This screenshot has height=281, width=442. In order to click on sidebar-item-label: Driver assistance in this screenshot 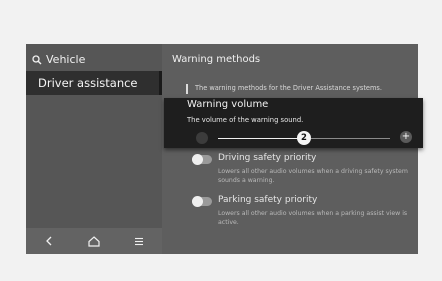, I will do `click(88, 83)`.